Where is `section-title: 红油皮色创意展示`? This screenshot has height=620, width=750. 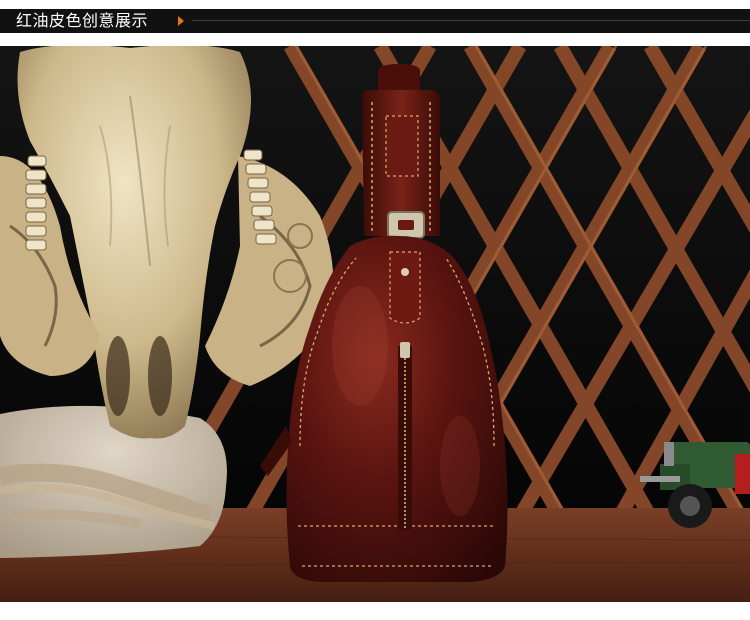
section-title: 红油皮色创意展示 is located at coordinates (82, 20).